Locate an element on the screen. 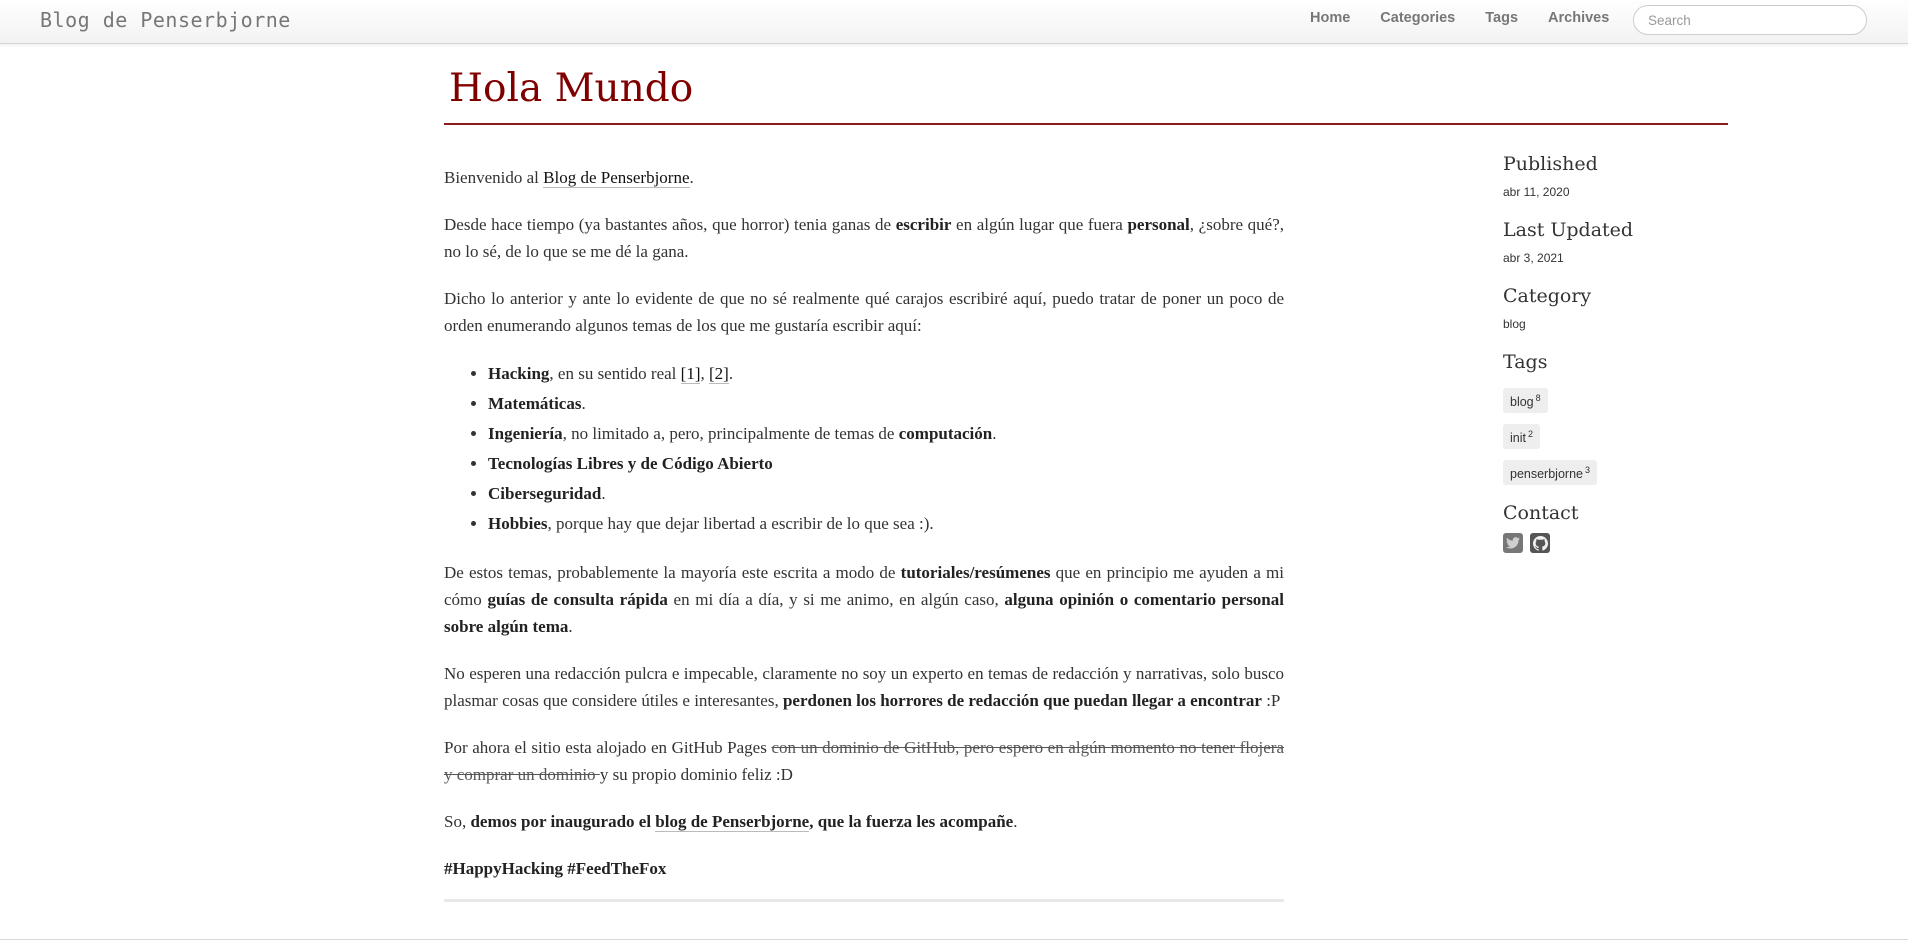 This screenshot has width=1908, height=951. tags-list: blog 8 init 2 penserbjorne 3 is located at coordinates (1633, 437).